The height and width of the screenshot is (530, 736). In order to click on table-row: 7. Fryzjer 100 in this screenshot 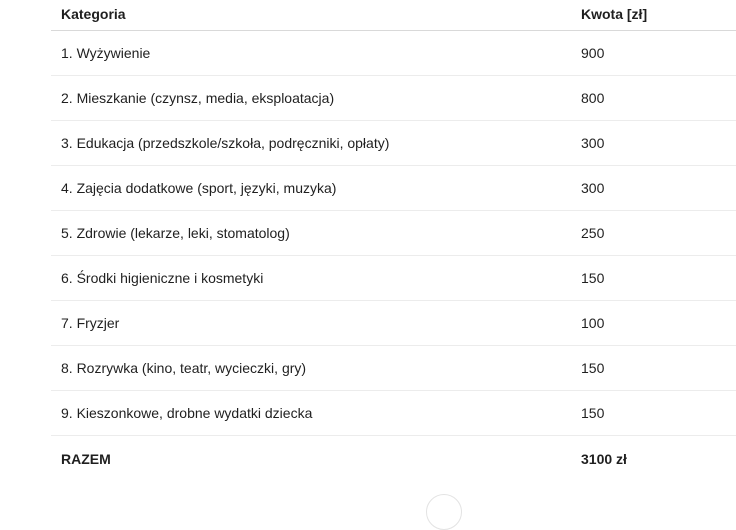, I will do `click(393, 323)`.